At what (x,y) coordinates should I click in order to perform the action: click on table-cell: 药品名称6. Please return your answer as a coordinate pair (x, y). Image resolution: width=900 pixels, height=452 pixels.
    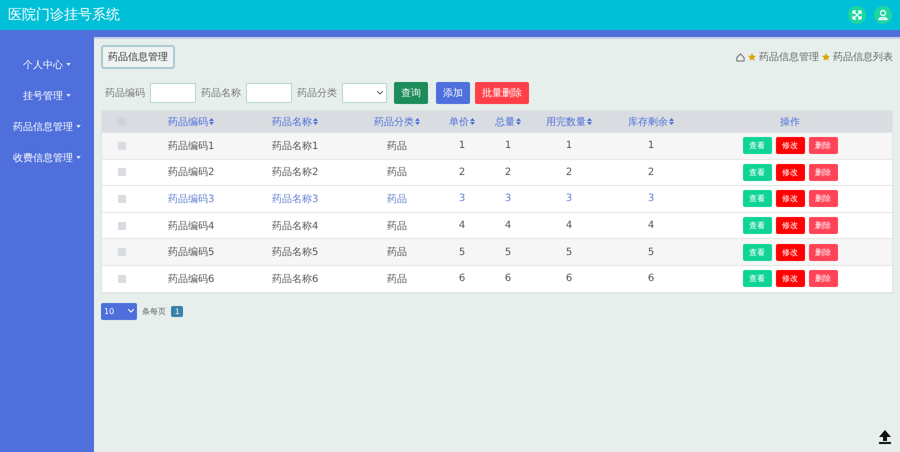
    Looking at the image, I should click on (295, 279).